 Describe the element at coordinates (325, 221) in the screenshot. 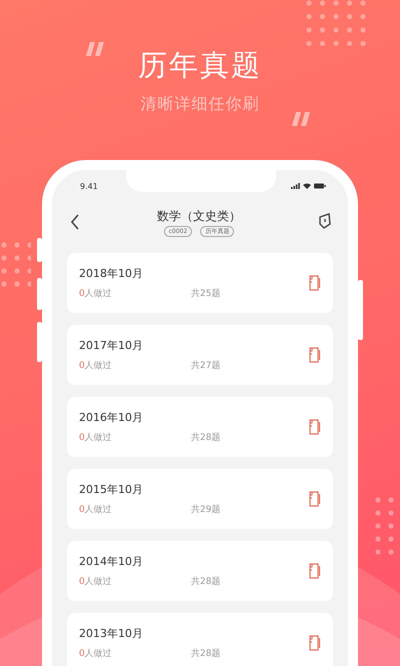

I see `shield-icon` at that location.